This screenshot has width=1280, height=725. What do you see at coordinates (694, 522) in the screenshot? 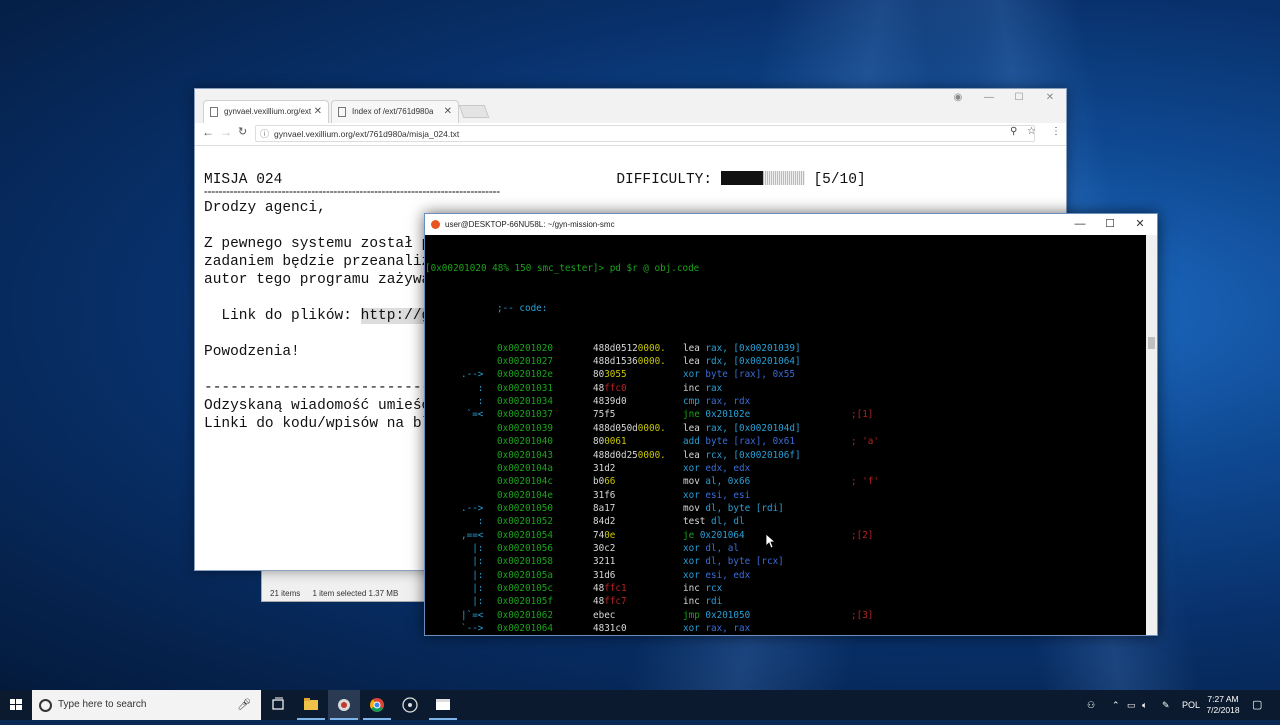
I see `mnemonic: test` at bounding box center [694, 522].